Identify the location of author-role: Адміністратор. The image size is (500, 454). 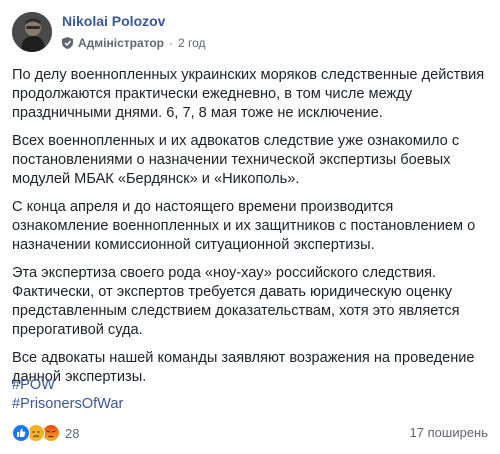
(121, 43).